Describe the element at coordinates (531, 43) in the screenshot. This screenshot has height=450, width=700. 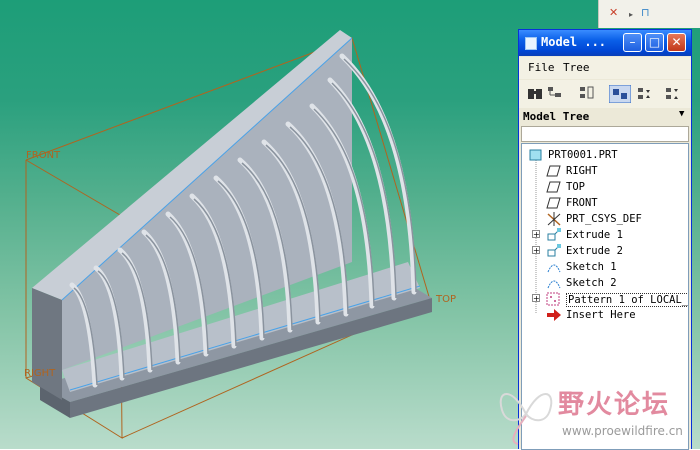
I see `window-icon` at that location.